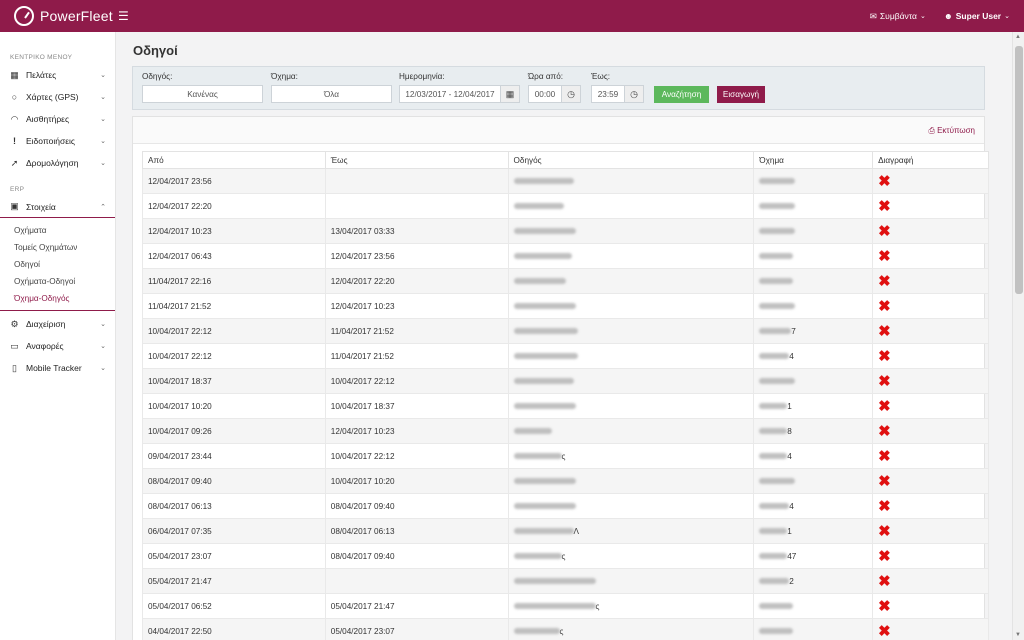 The height and width of the screenshot is (640, 1024). Describe the element at coordinates (76, 16) in the screenshot. I see `brand-name: PowerFleet` at that location.